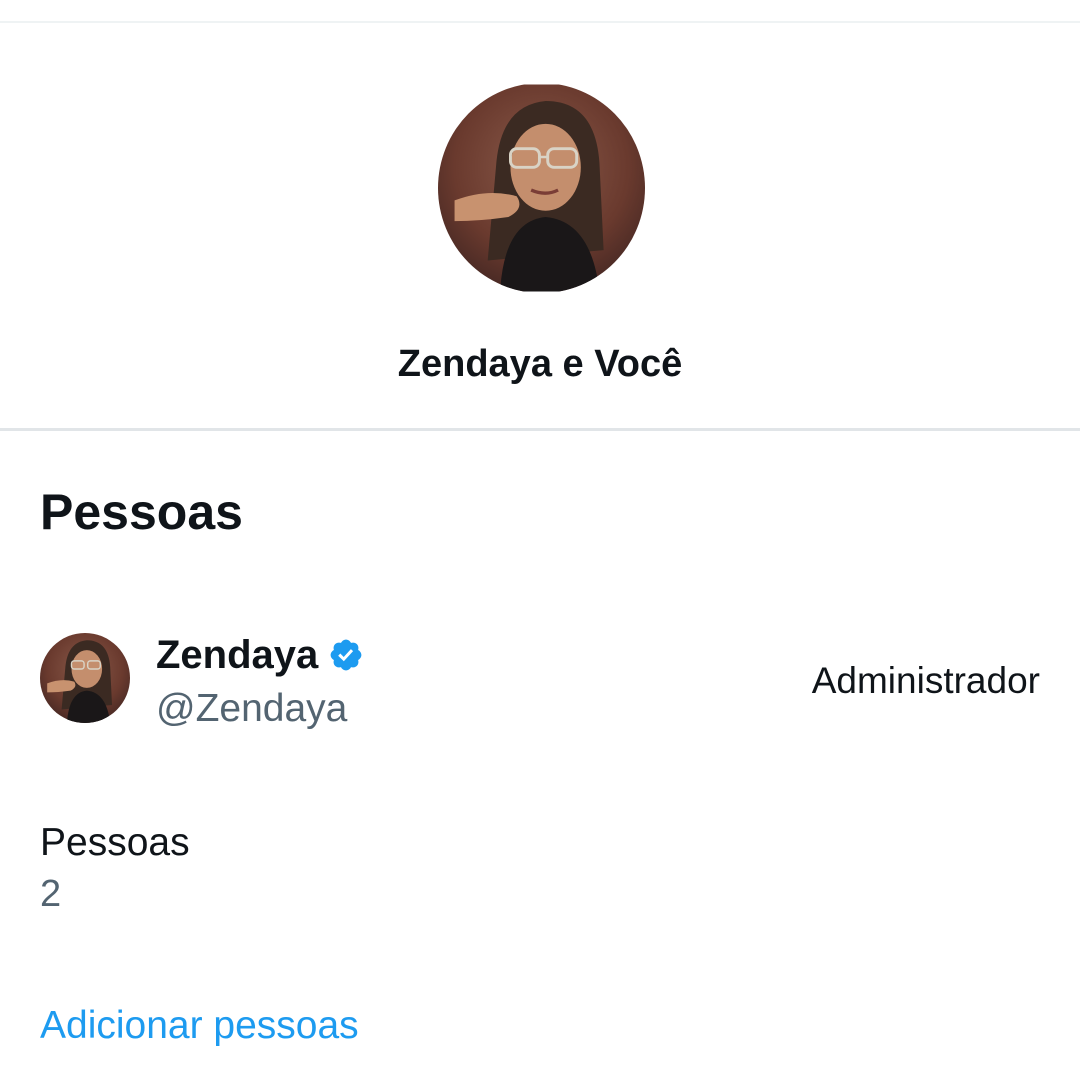 The width and height of the screenshot is (1080, 1080). I want to click on people-count-value: 2, so click(51, 894).